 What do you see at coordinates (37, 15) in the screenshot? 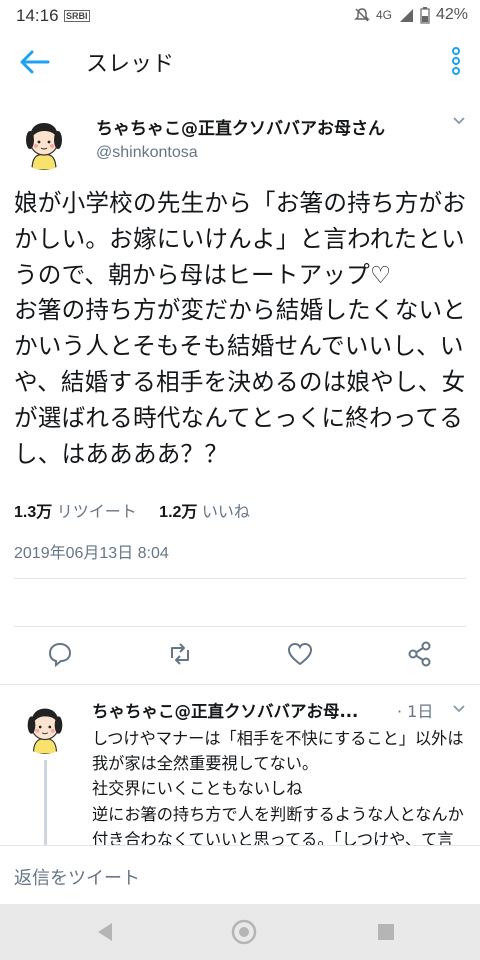
I see `status-time: 14:16` at bounding box center [37, 15].